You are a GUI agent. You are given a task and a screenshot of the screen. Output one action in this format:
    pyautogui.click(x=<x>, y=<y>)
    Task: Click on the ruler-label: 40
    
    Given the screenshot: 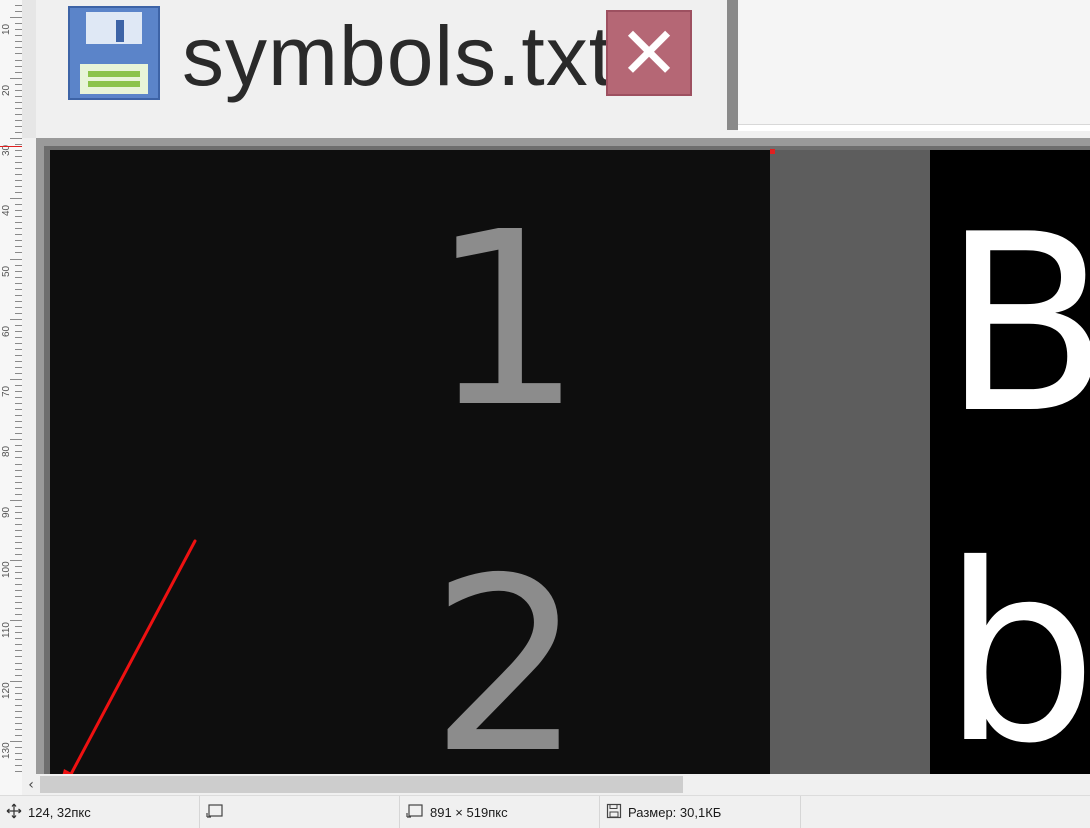 What is the action you would take?
    pyautogui.click(x=6, y=210)
    